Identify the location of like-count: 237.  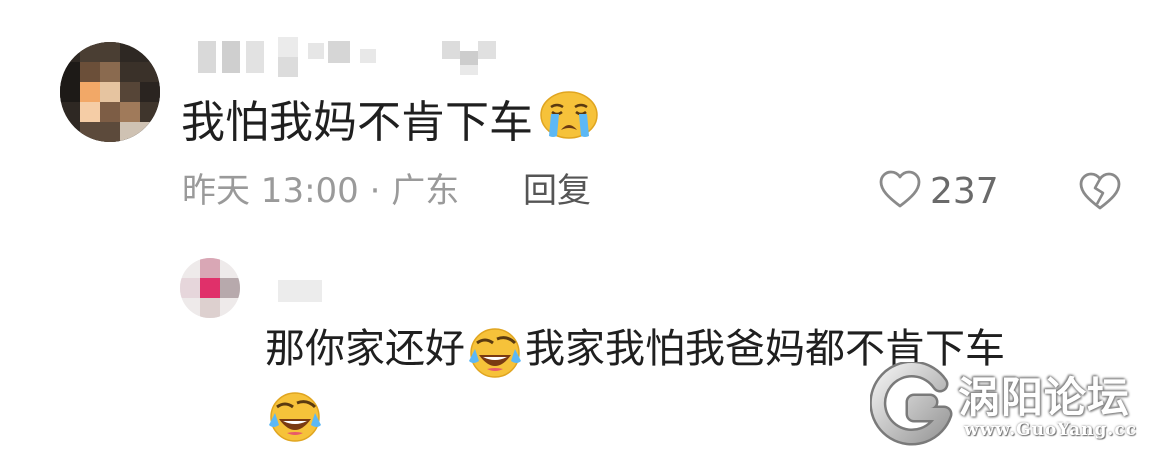
(964, 191).